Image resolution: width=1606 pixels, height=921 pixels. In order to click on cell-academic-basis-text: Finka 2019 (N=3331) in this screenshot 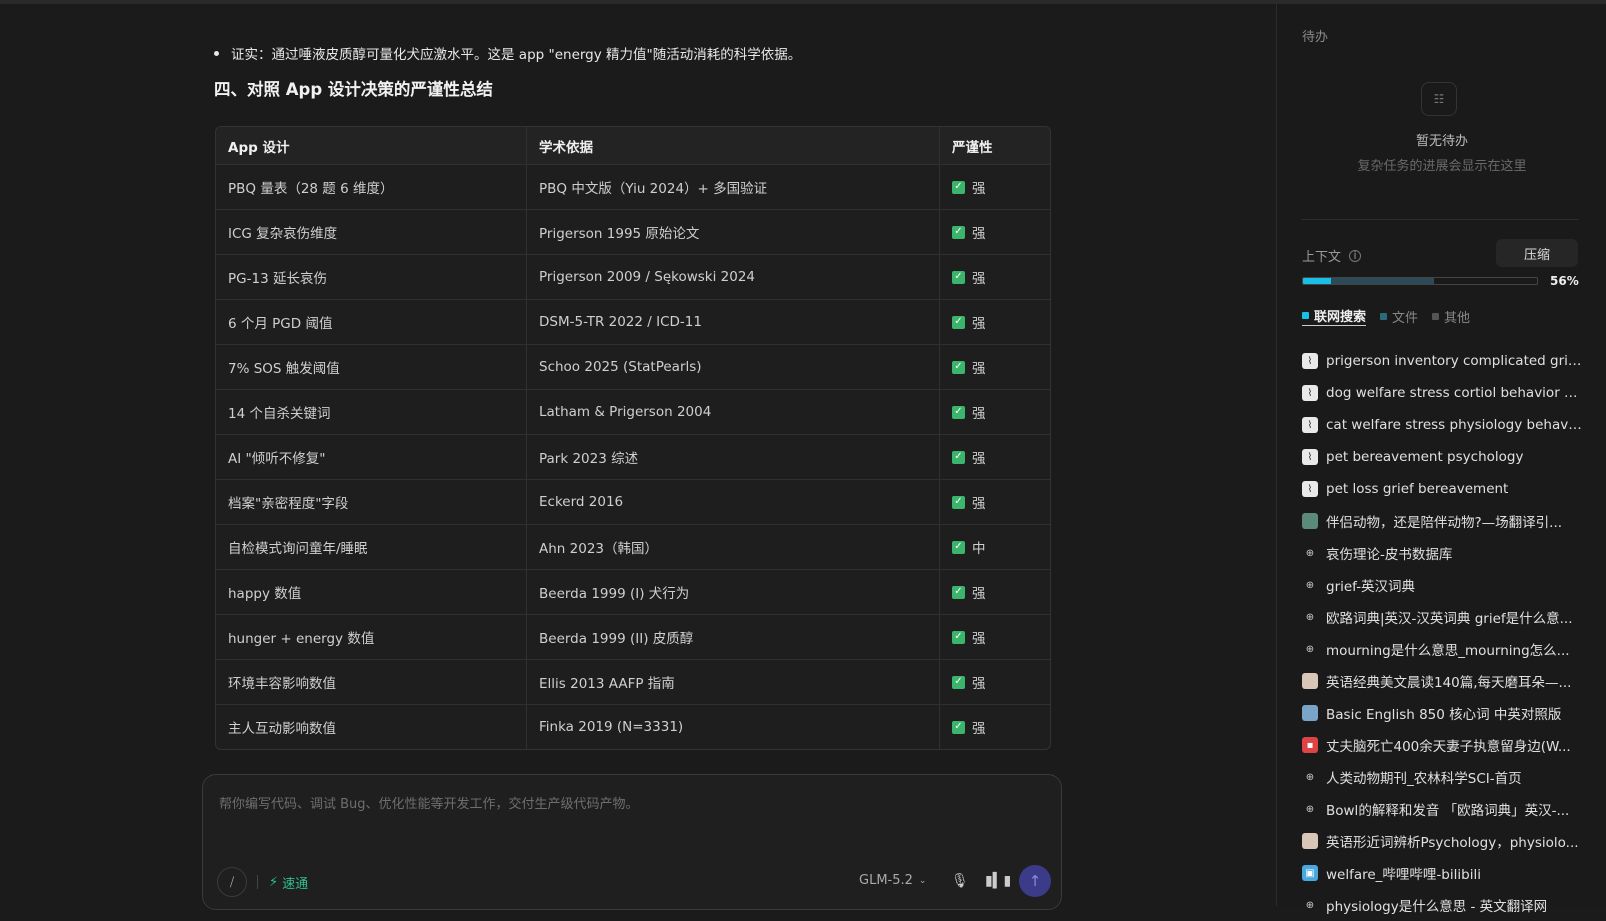, I will do `click(611, 727)`.